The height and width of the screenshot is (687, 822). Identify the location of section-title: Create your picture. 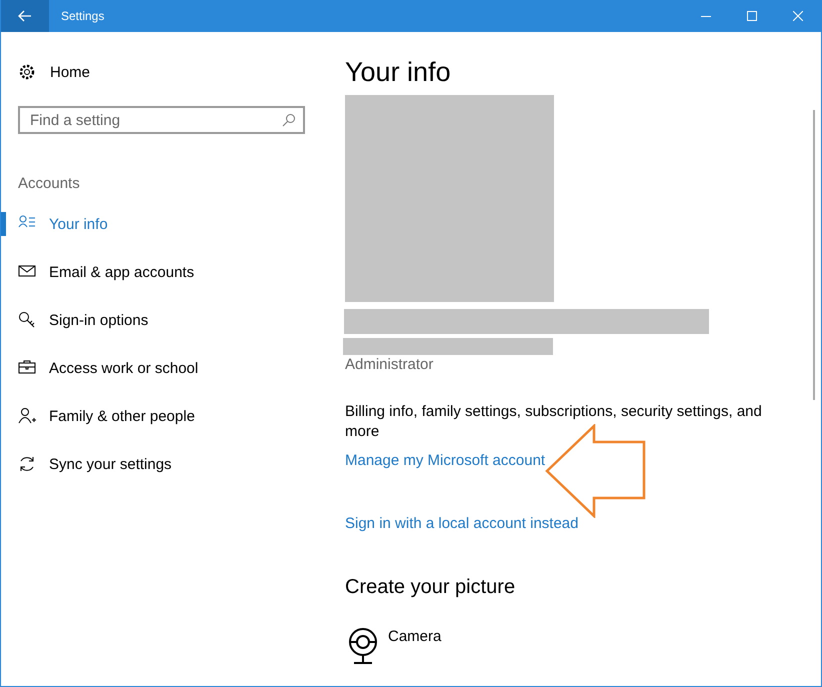
(430, 587).